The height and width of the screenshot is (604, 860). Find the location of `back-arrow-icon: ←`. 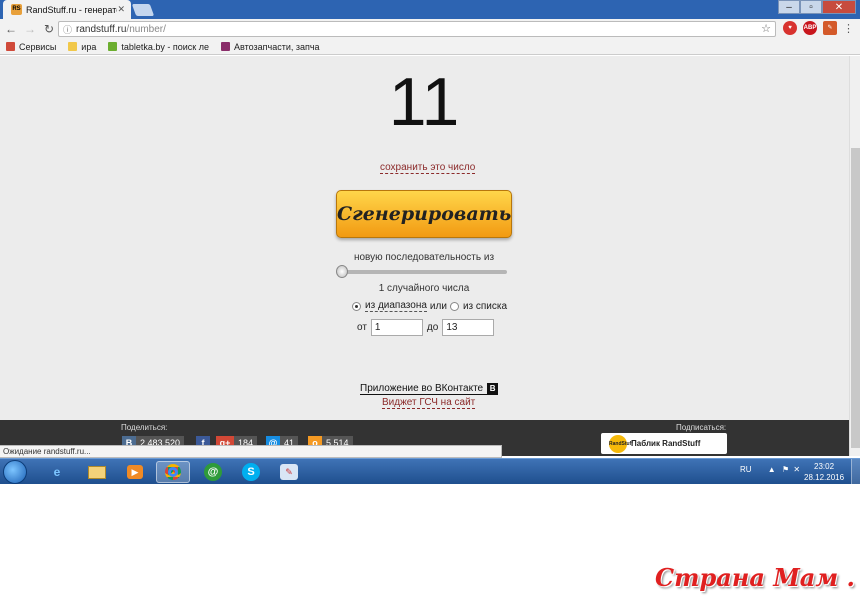

back-arrow-icon: ← is located at coordinates (11, 29).